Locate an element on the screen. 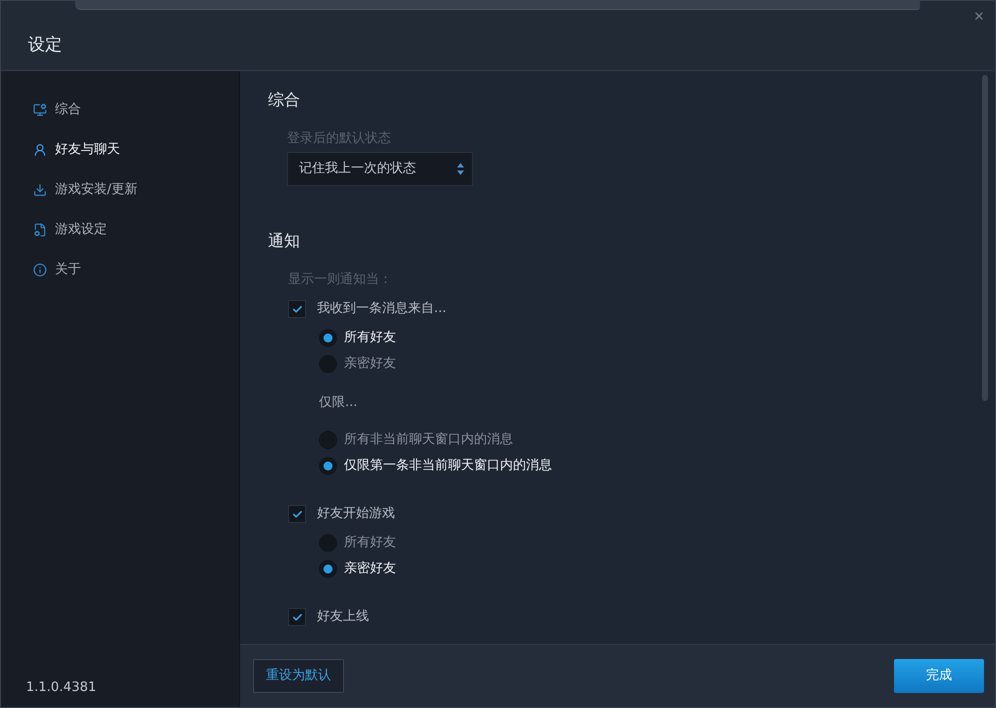 Image resolution: width=996 pixels, height=708 pixels. section-heading: 综合 is located at coordinates (284, 100).